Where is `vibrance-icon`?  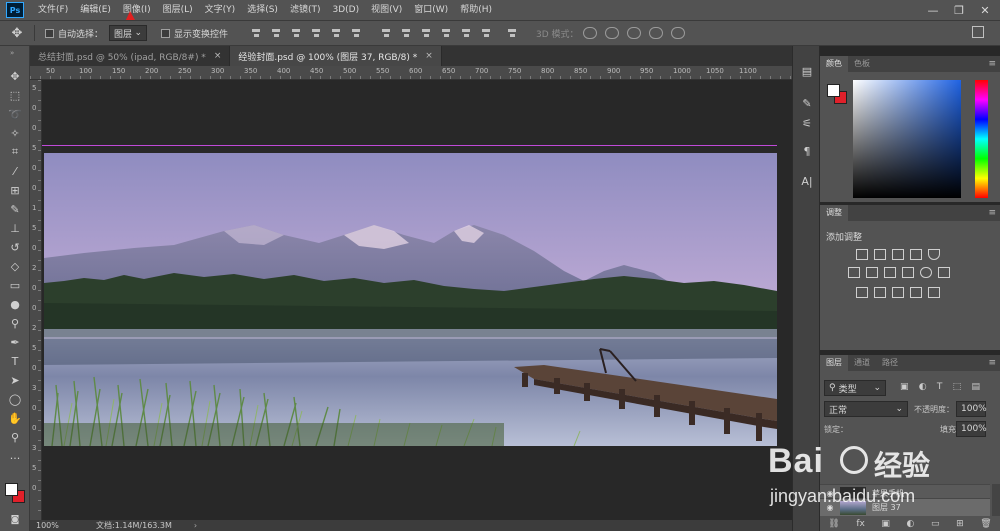
vibrance-icon is located at coordinates (934, 254).